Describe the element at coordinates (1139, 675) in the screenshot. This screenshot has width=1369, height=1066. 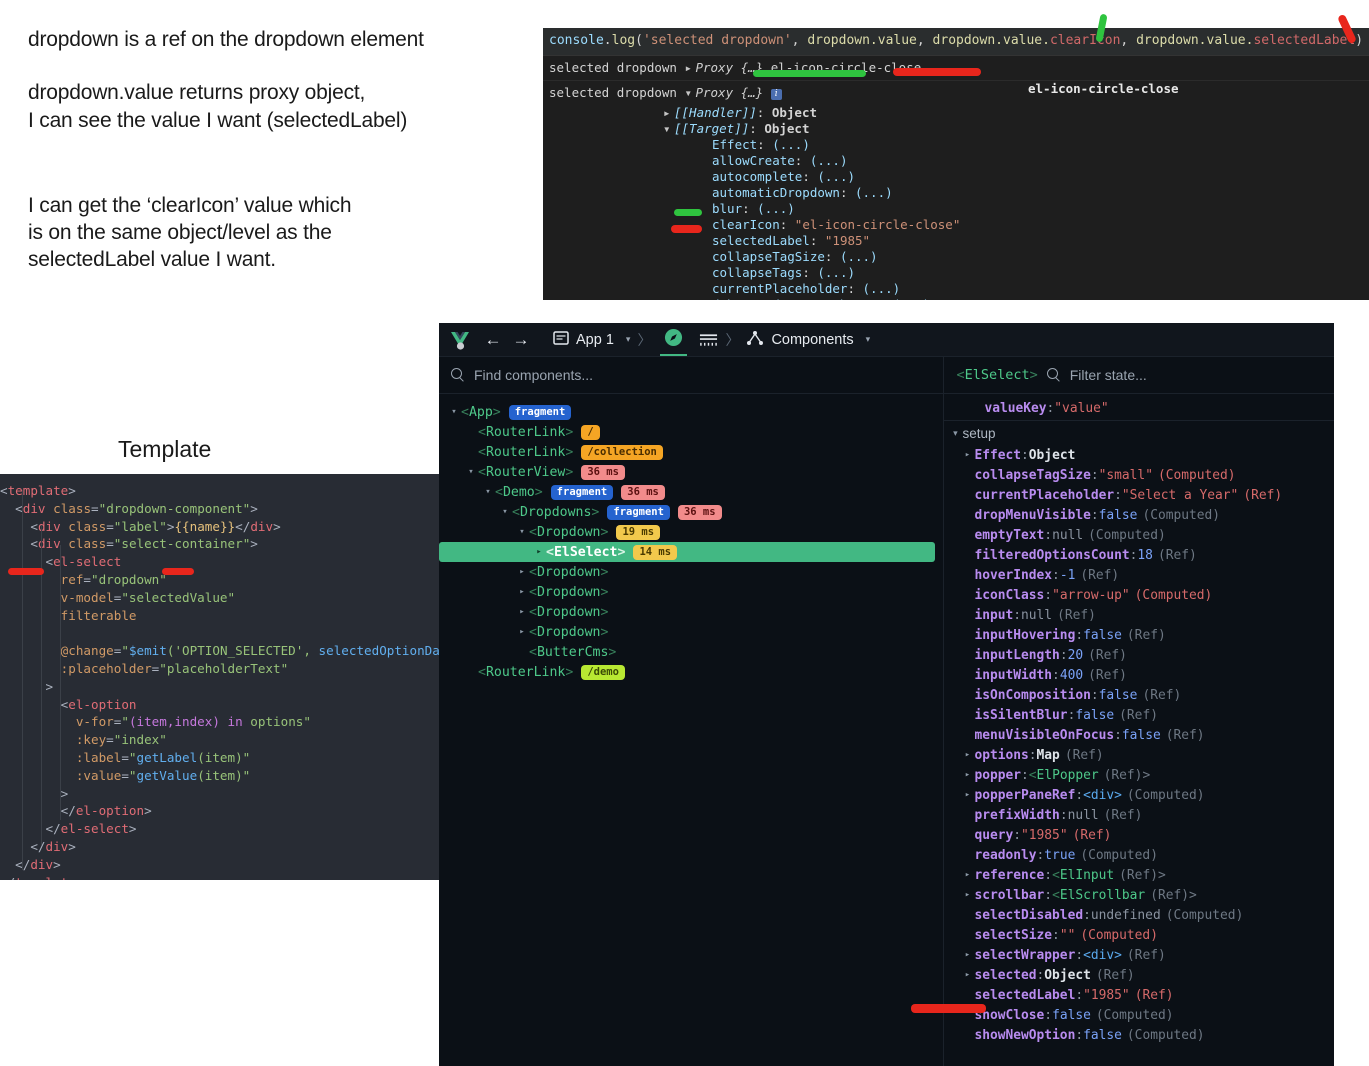
I see `state-row: ▸inputWidth: 400(Ref)` at that location.